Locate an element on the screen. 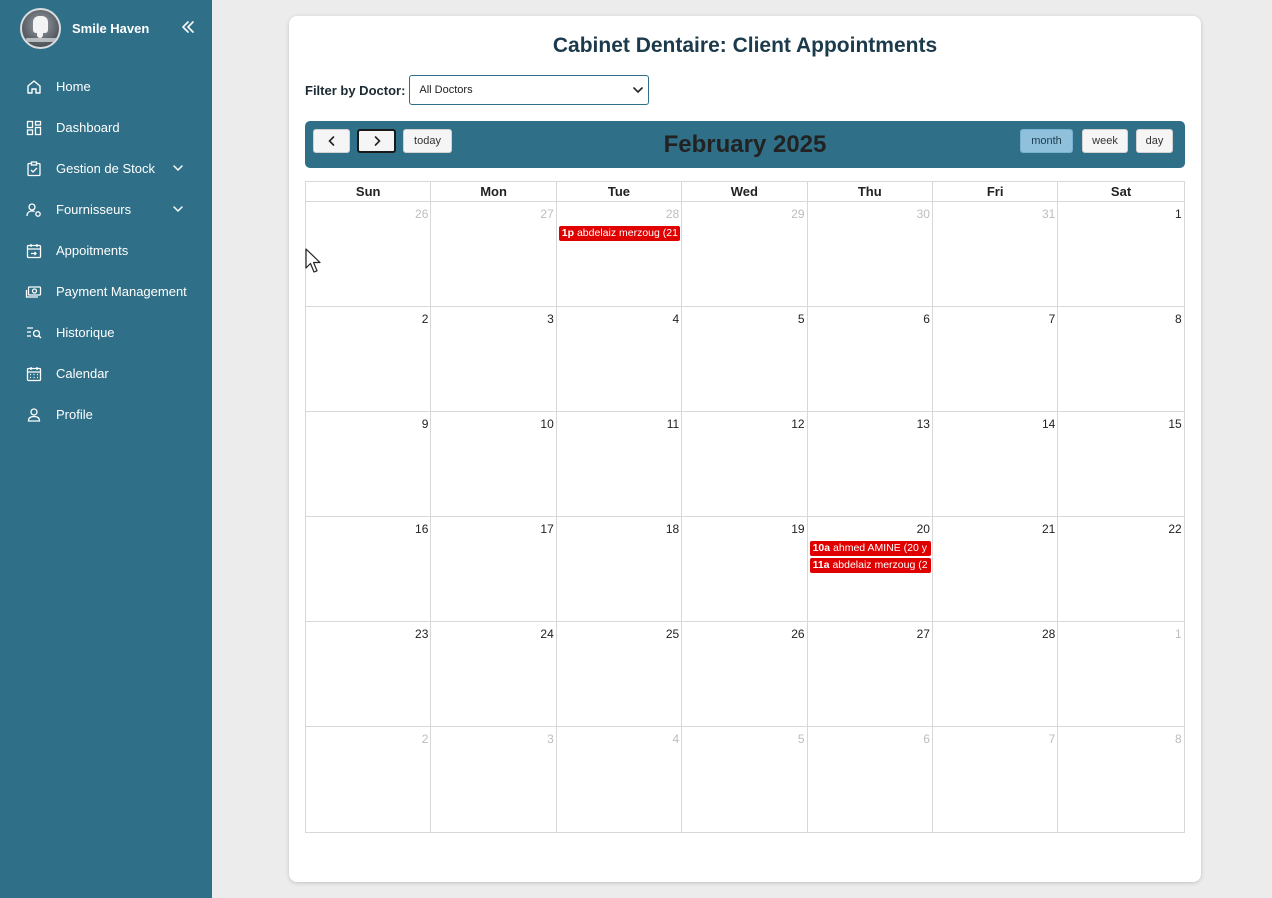 Image resolution: width=1272 pixels, height=898 pixels. calendar-day-cell: 14 is located at coordinates (996, 464).